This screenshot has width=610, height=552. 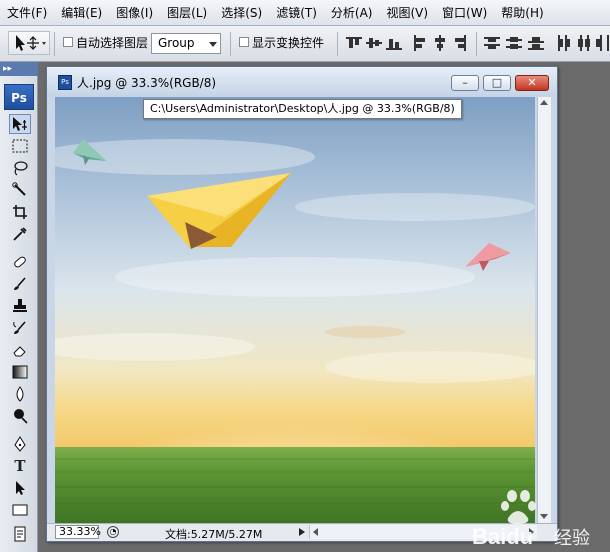 I want to click on menu-help: 帮助(H), so click(x=522, y=13).